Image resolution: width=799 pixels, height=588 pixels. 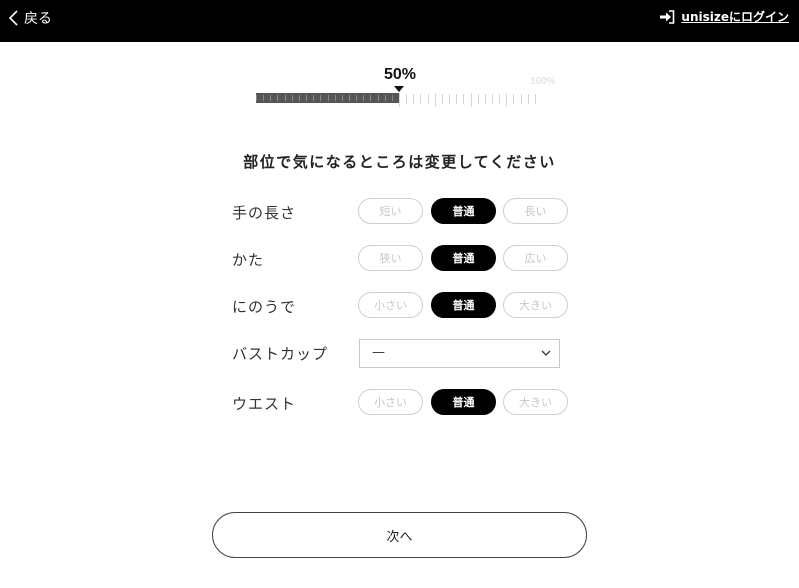 I want to click on row-upper-arm: にのうで 小さい 普通 大きい, so click(x=402, y=306).